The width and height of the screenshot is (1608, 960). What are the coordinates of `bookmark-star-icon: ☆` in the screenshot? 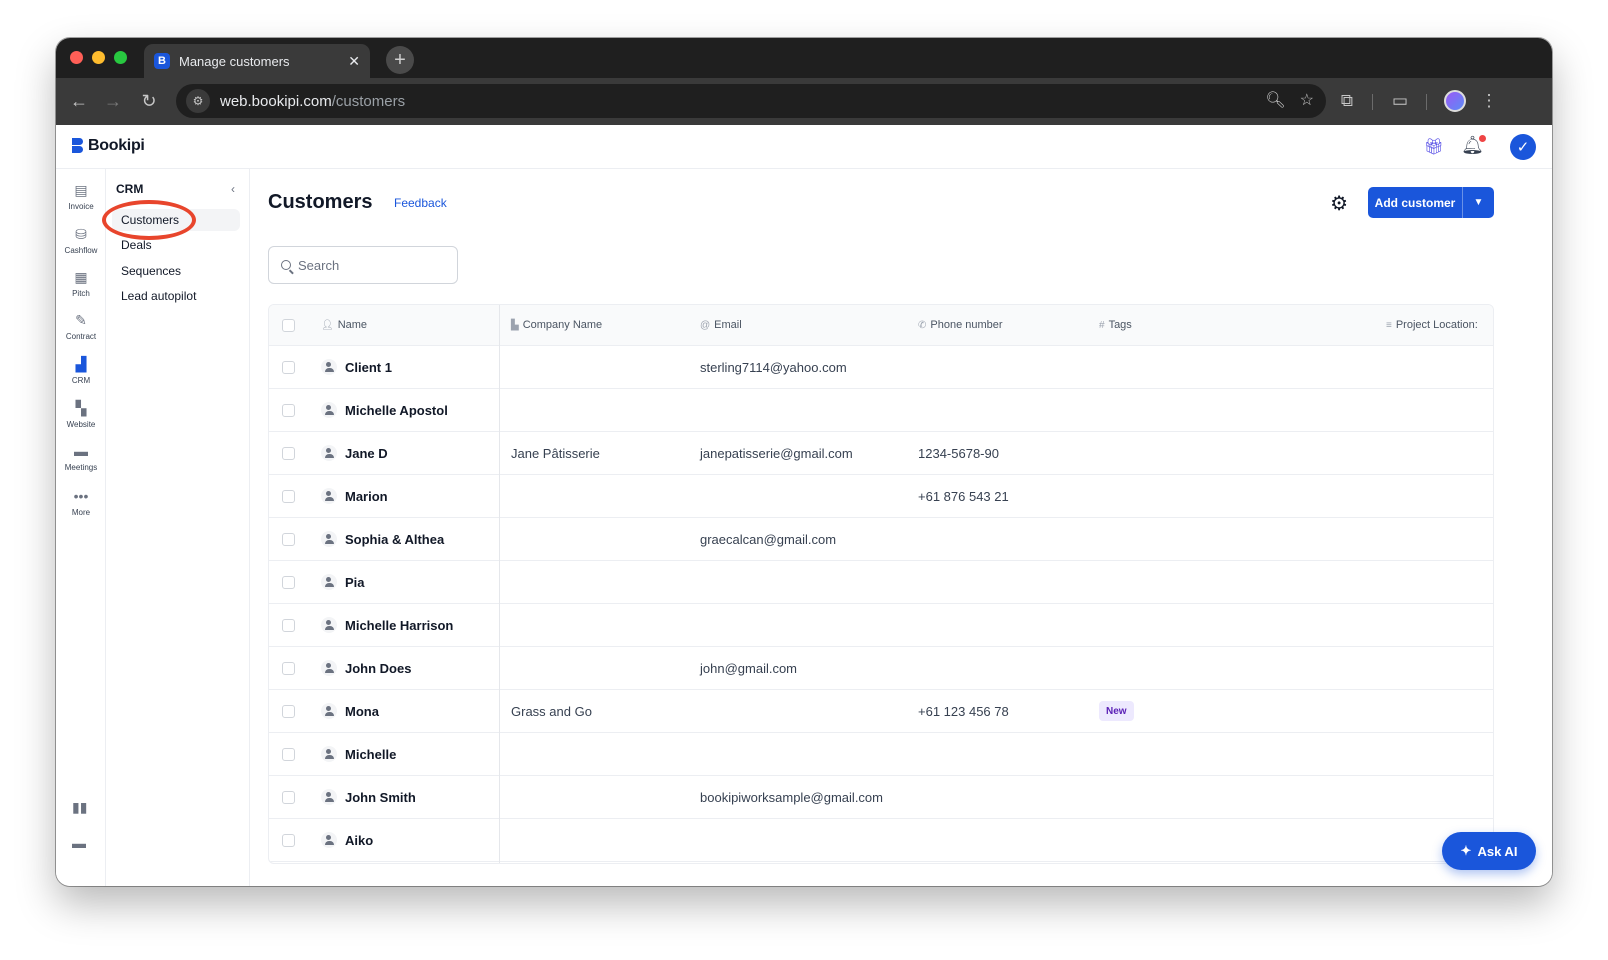 It's located at (1307, 100).